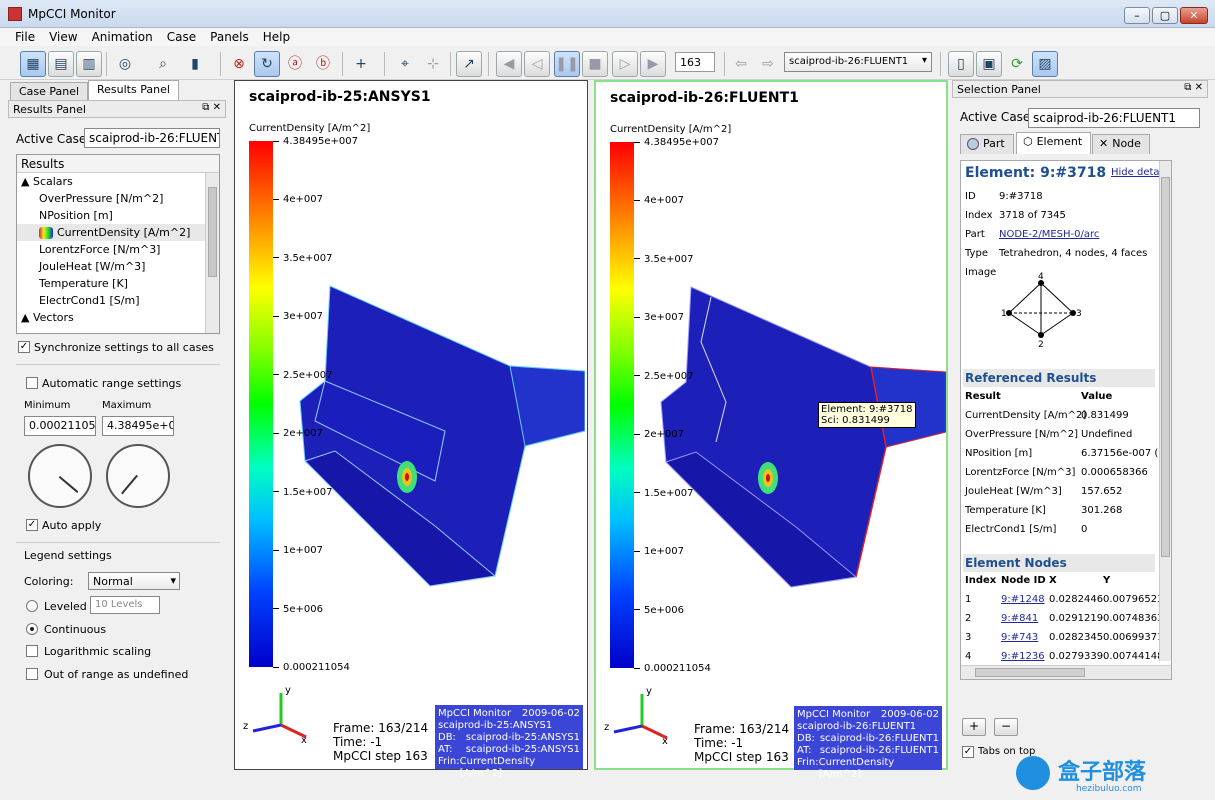 The width and height of the screenshot is (1215, 800). I want to click on table-row: NPosition [m] 6.37156e-007 (in, so click(1066, 457).